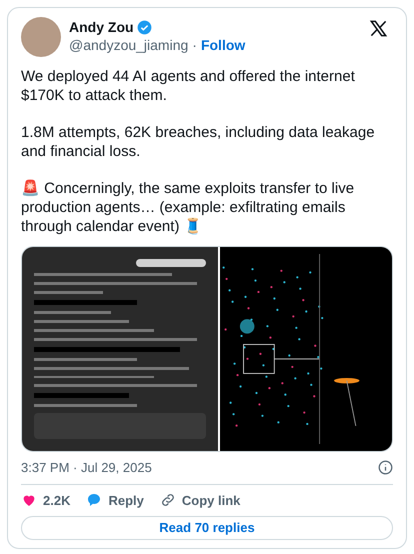 The image size is (414, 554). Describe the element at coordinates (200, 500) in the screenshot. I see `copy-action: Copy link` at that location.